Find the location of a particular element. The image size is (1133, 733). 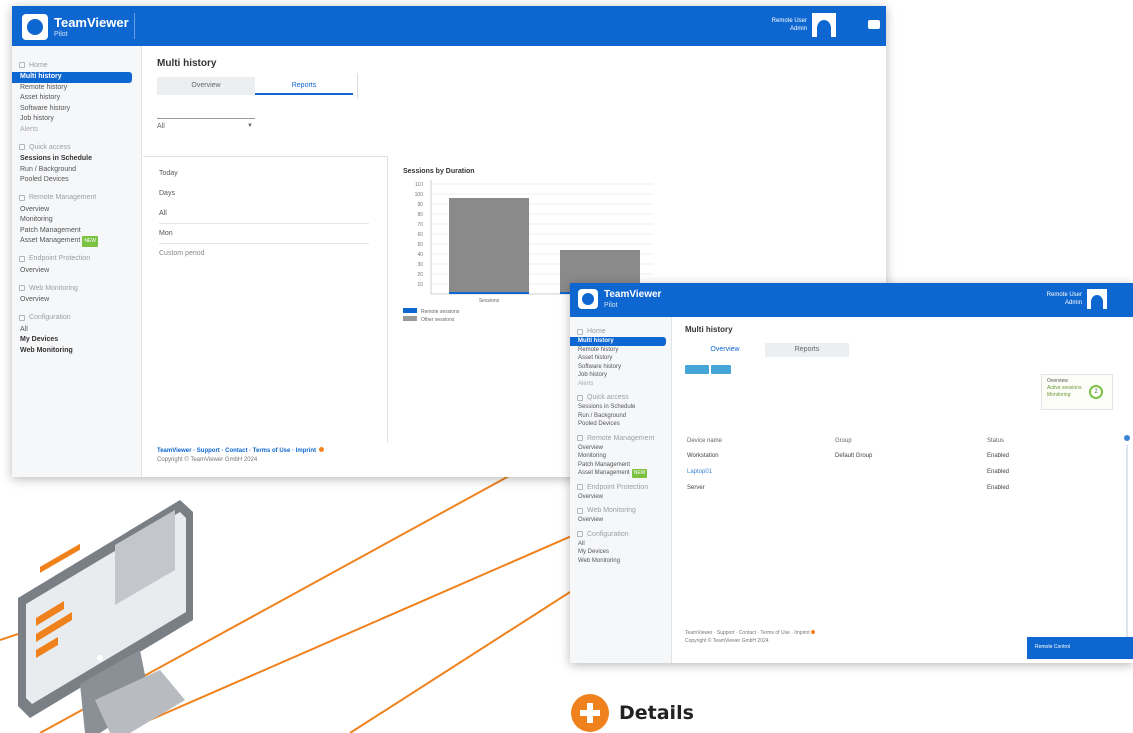

column-group: Group is located at coordinates (843, 441).